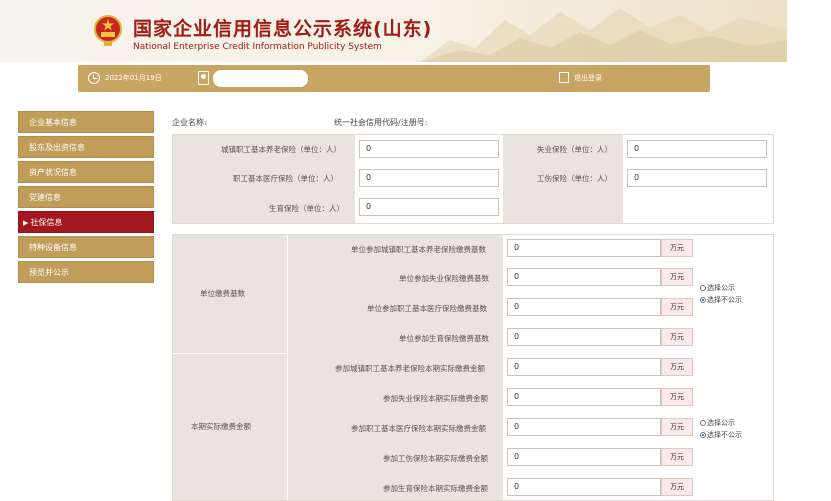 The width and height of the screenshot is (831, 501). What do you see at coordinates (285, 178) in the screenshot?
I see `medical-headcount-label: 职工基本医疗保险（单位：人）` at bounding box center [285, 178].